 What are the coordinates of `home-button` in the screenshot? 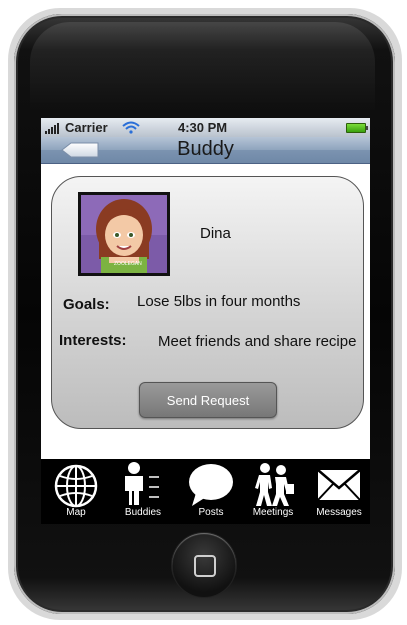 It's located at (204, 565).